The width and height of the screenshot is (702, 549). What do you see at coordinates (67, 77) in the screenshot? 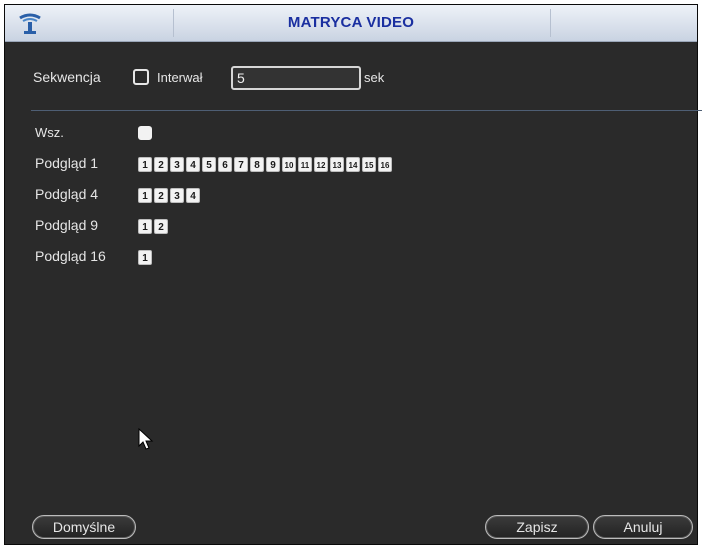
I see `sequence-label: Sekwencja` at bounding box center [67, 77].